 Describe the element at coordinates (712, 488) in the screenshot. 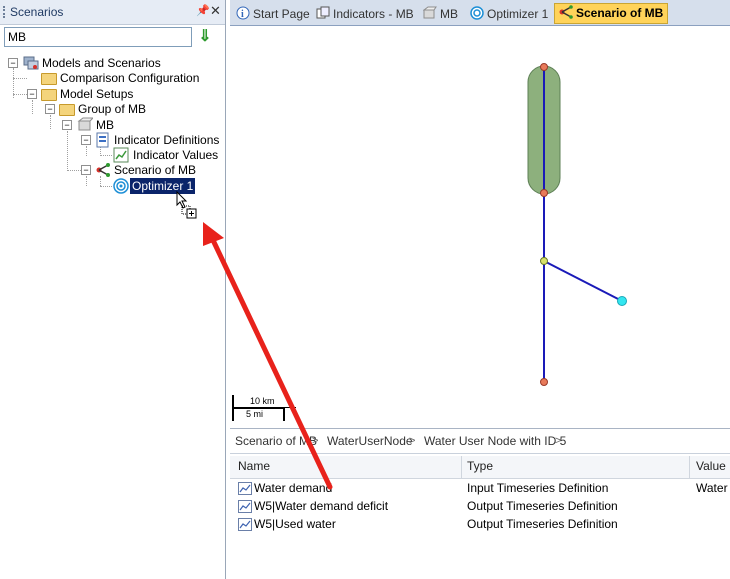

I see `row-value: Water` at that location.